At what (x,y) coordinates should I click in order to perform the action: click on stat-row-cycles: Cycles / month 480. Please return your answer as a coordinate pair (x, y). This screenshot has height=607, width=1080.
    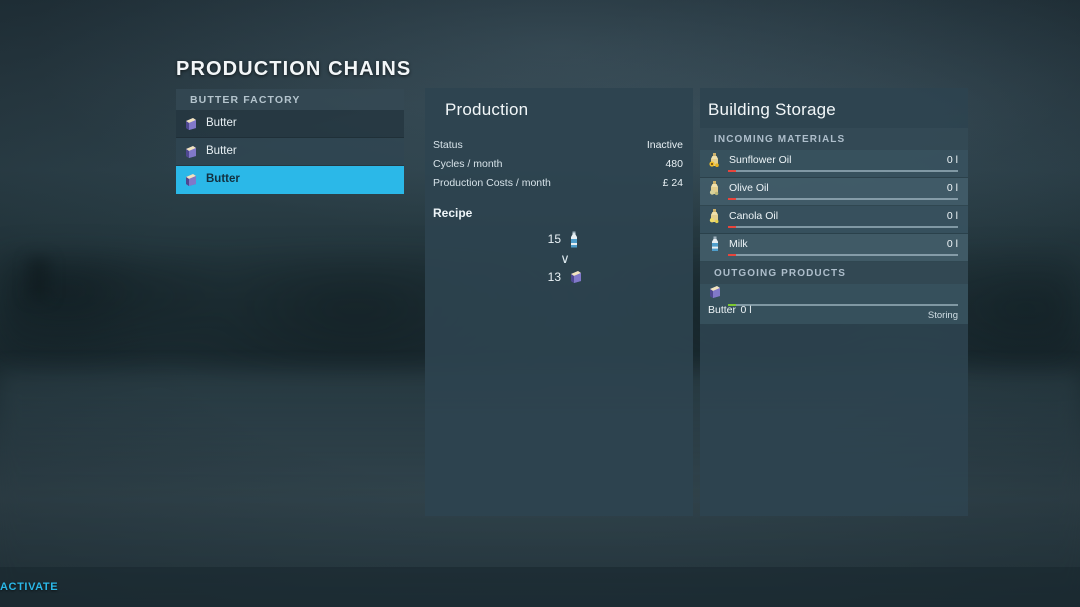
    Looking at the image, I should click on (558, 166).